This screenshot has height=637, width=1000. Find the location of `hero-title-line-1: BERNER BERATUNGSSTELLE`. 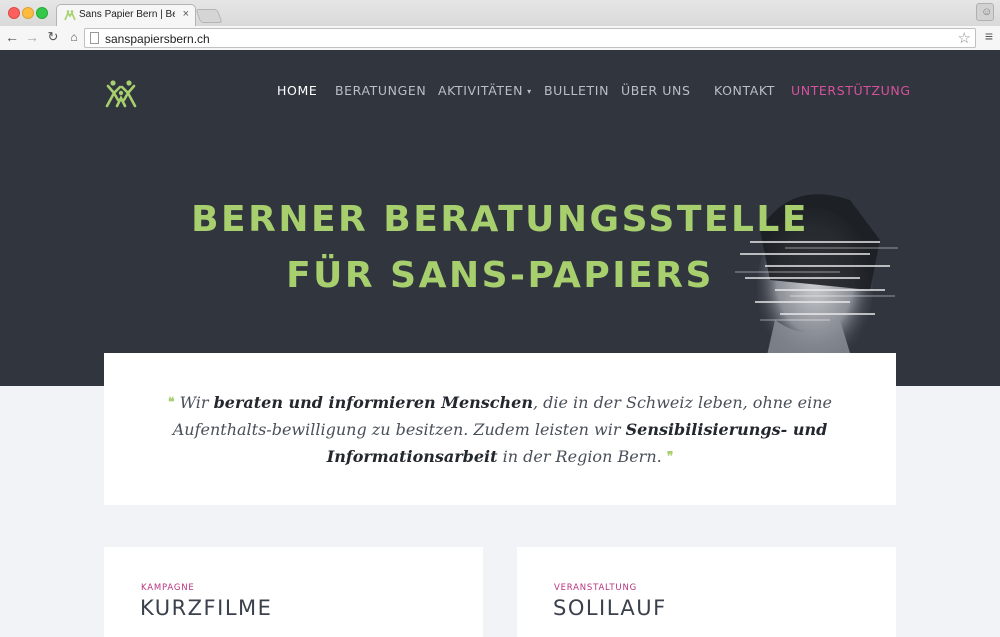

hero-title-line-1: BERNER BERATUNGSSTELLE is located at coordinates (500, 219).